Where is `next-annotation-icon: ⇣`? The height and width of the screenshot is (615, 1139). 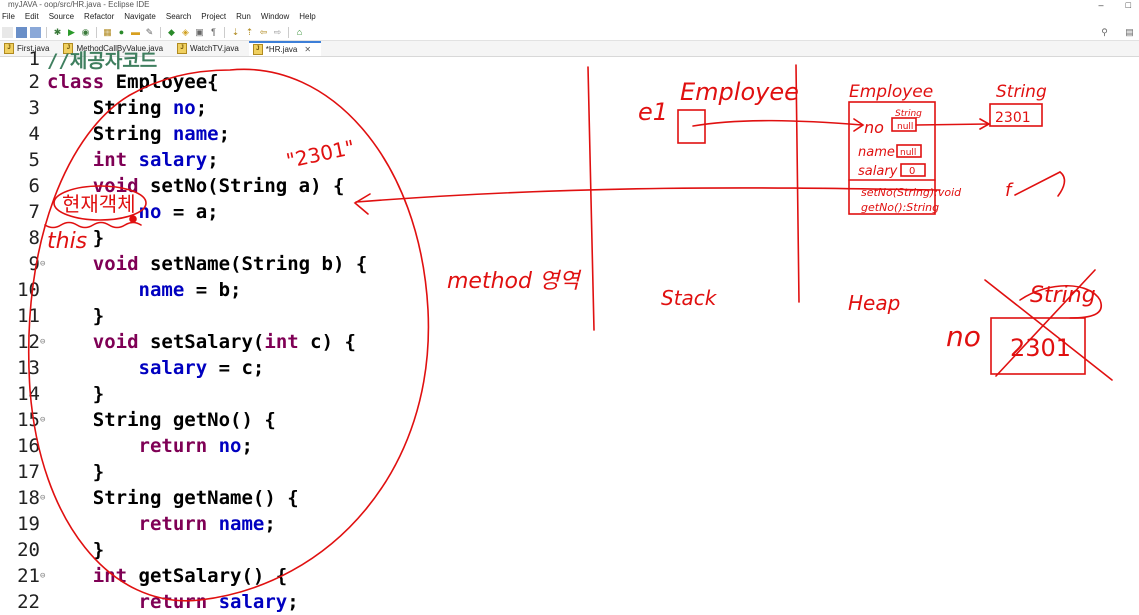 next-annotation-icon: ⇣ is located at coordinates (235, 32).